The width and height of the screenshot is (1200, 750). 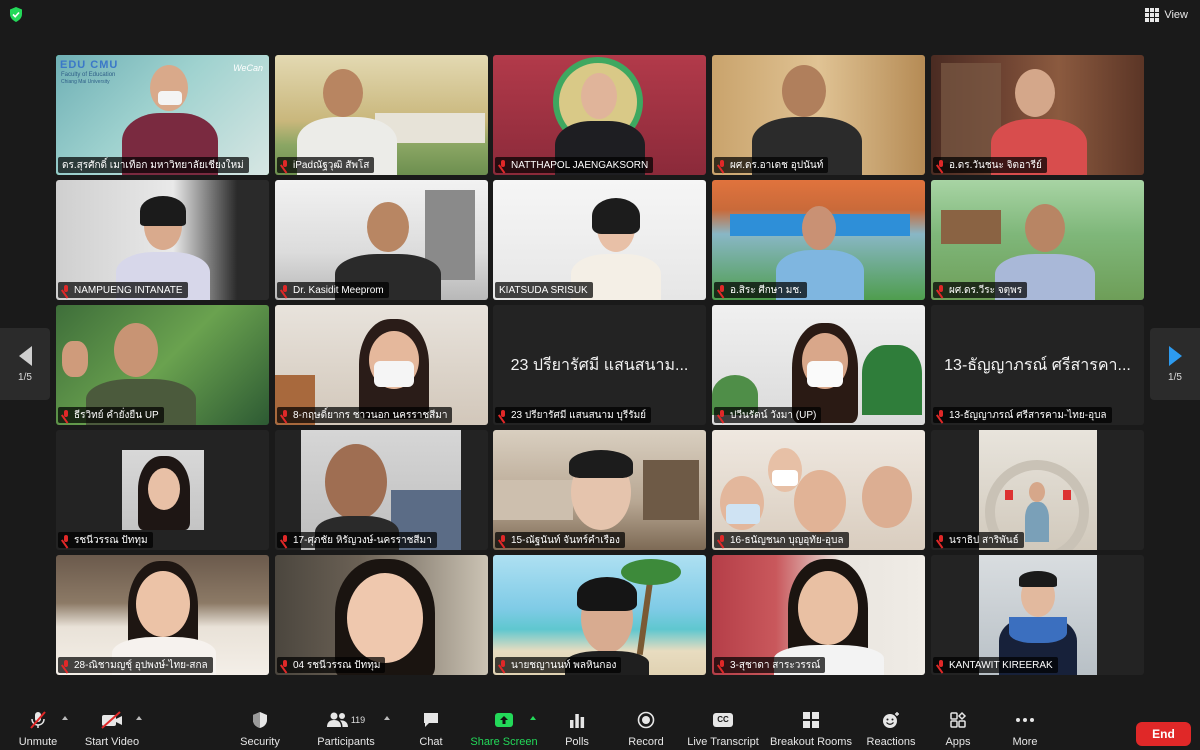 I want to click on participant-name-tag: รชนีวรรณ ปัททุม, so click(x=105, y=540).